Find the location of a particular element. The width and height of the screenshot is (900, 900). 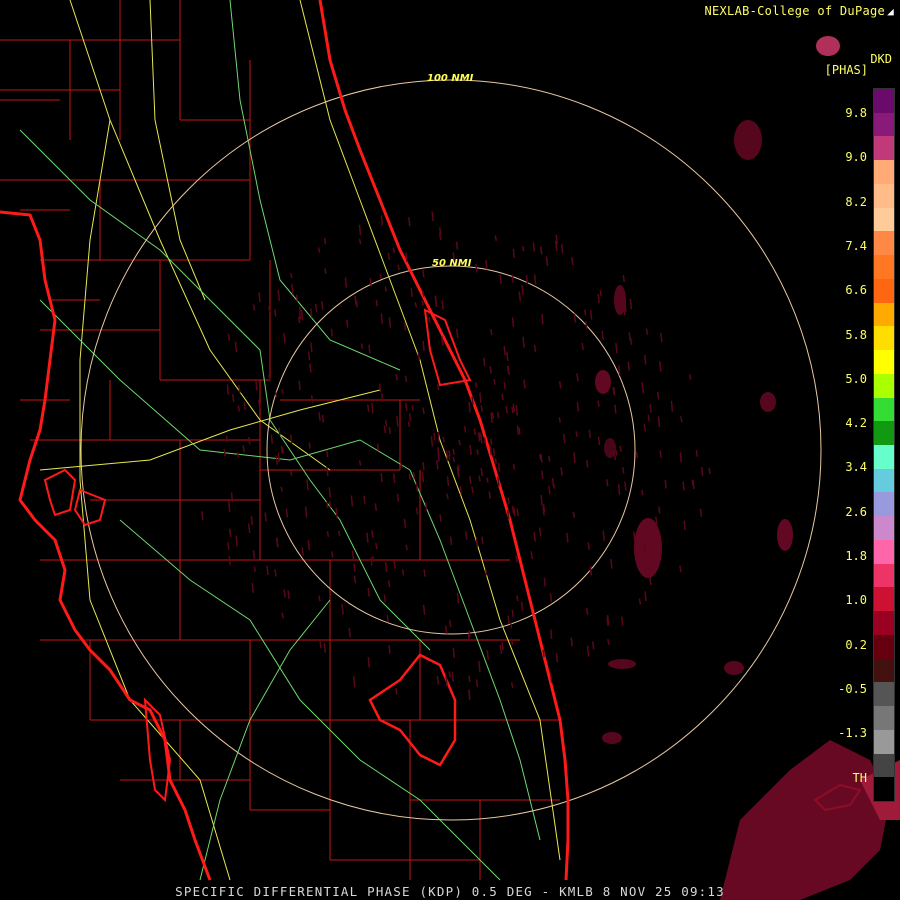

logo-icon: ◢ is located at coordinates (890, 11).